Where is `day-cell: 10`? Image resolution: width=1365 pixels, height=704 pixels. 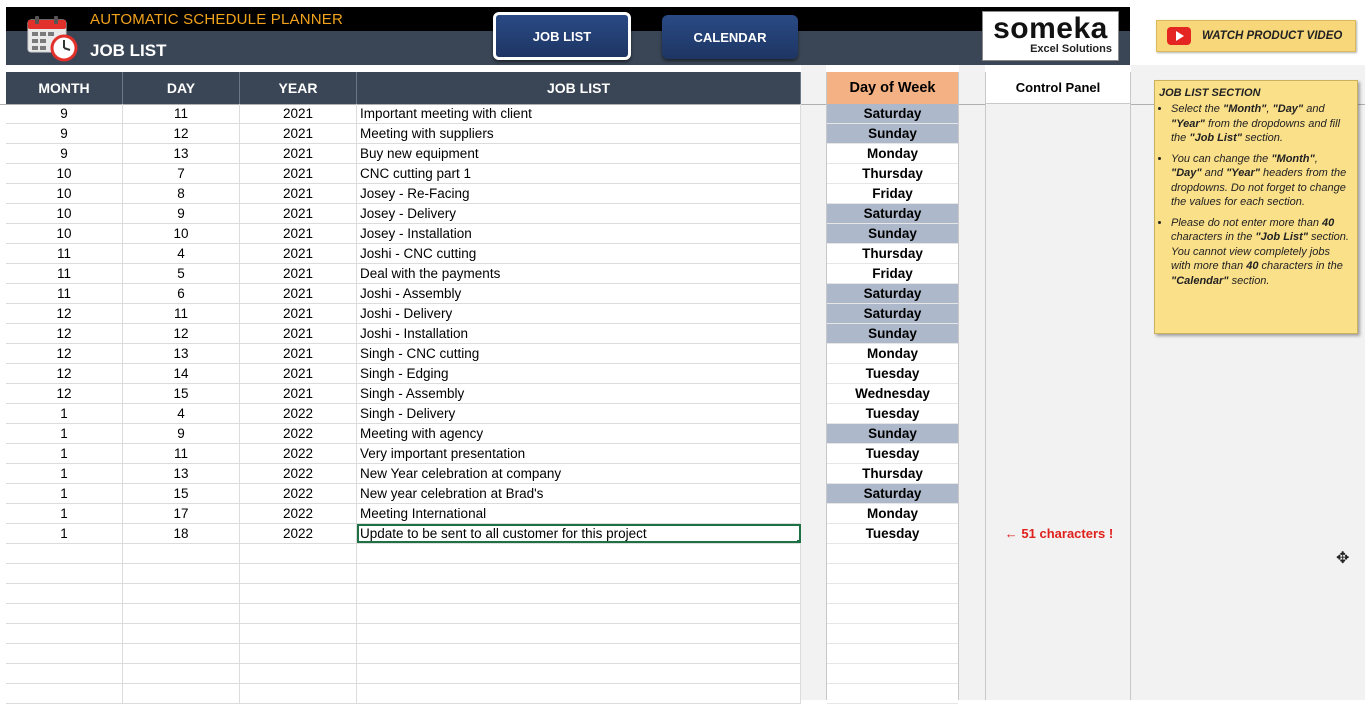
day-cell: 10 is located at coordinates (181, 233).